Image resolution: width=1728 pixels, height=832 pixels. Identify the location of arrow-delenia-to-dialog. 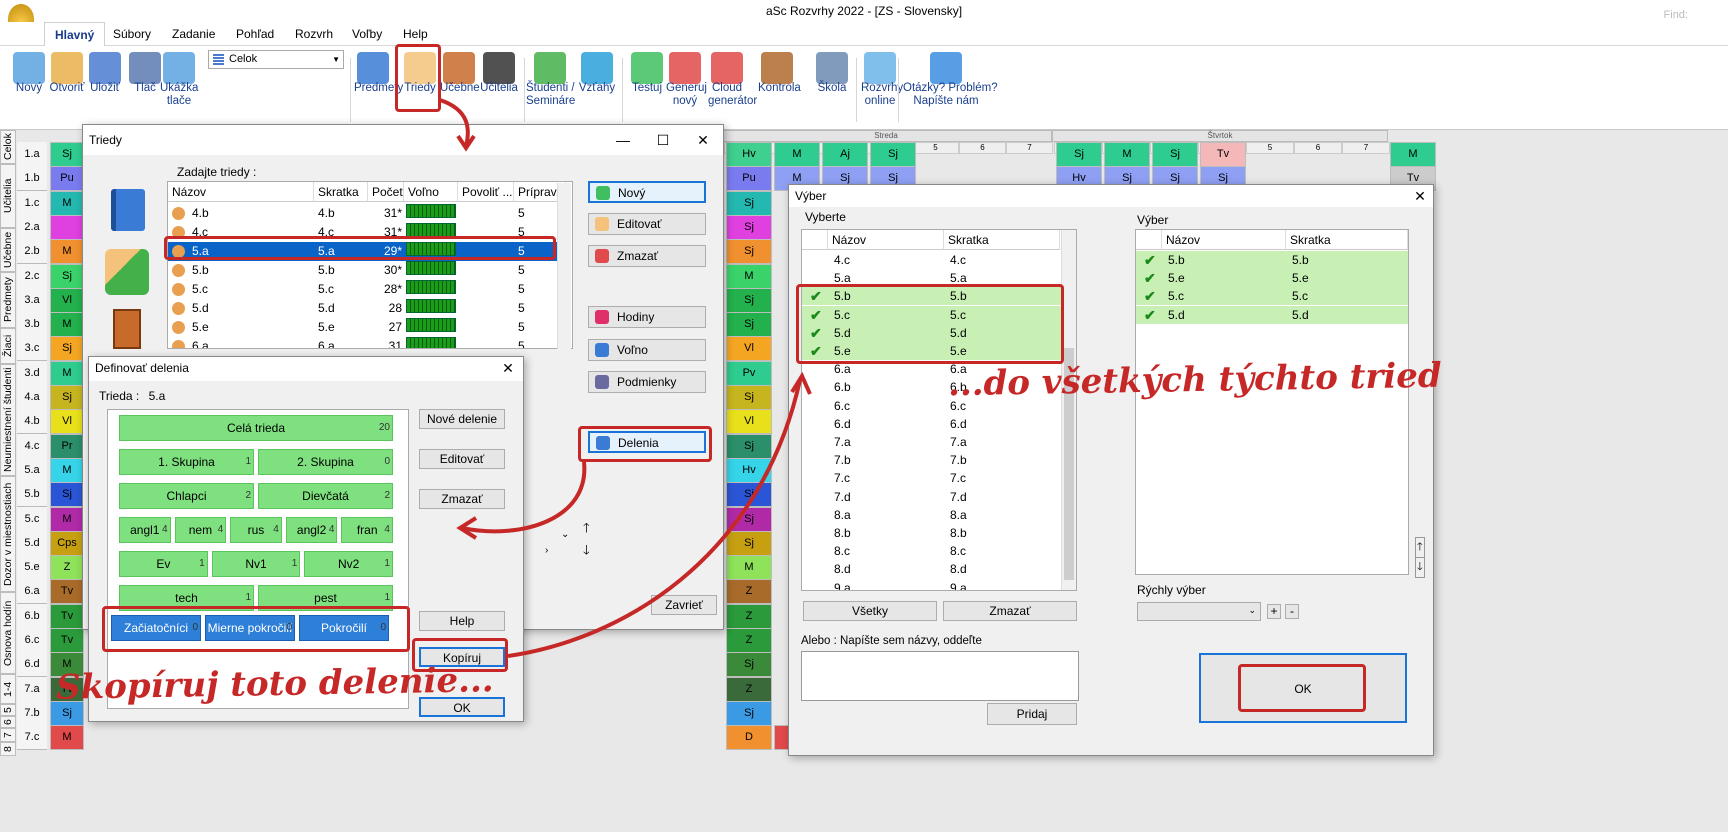
(524, 497).